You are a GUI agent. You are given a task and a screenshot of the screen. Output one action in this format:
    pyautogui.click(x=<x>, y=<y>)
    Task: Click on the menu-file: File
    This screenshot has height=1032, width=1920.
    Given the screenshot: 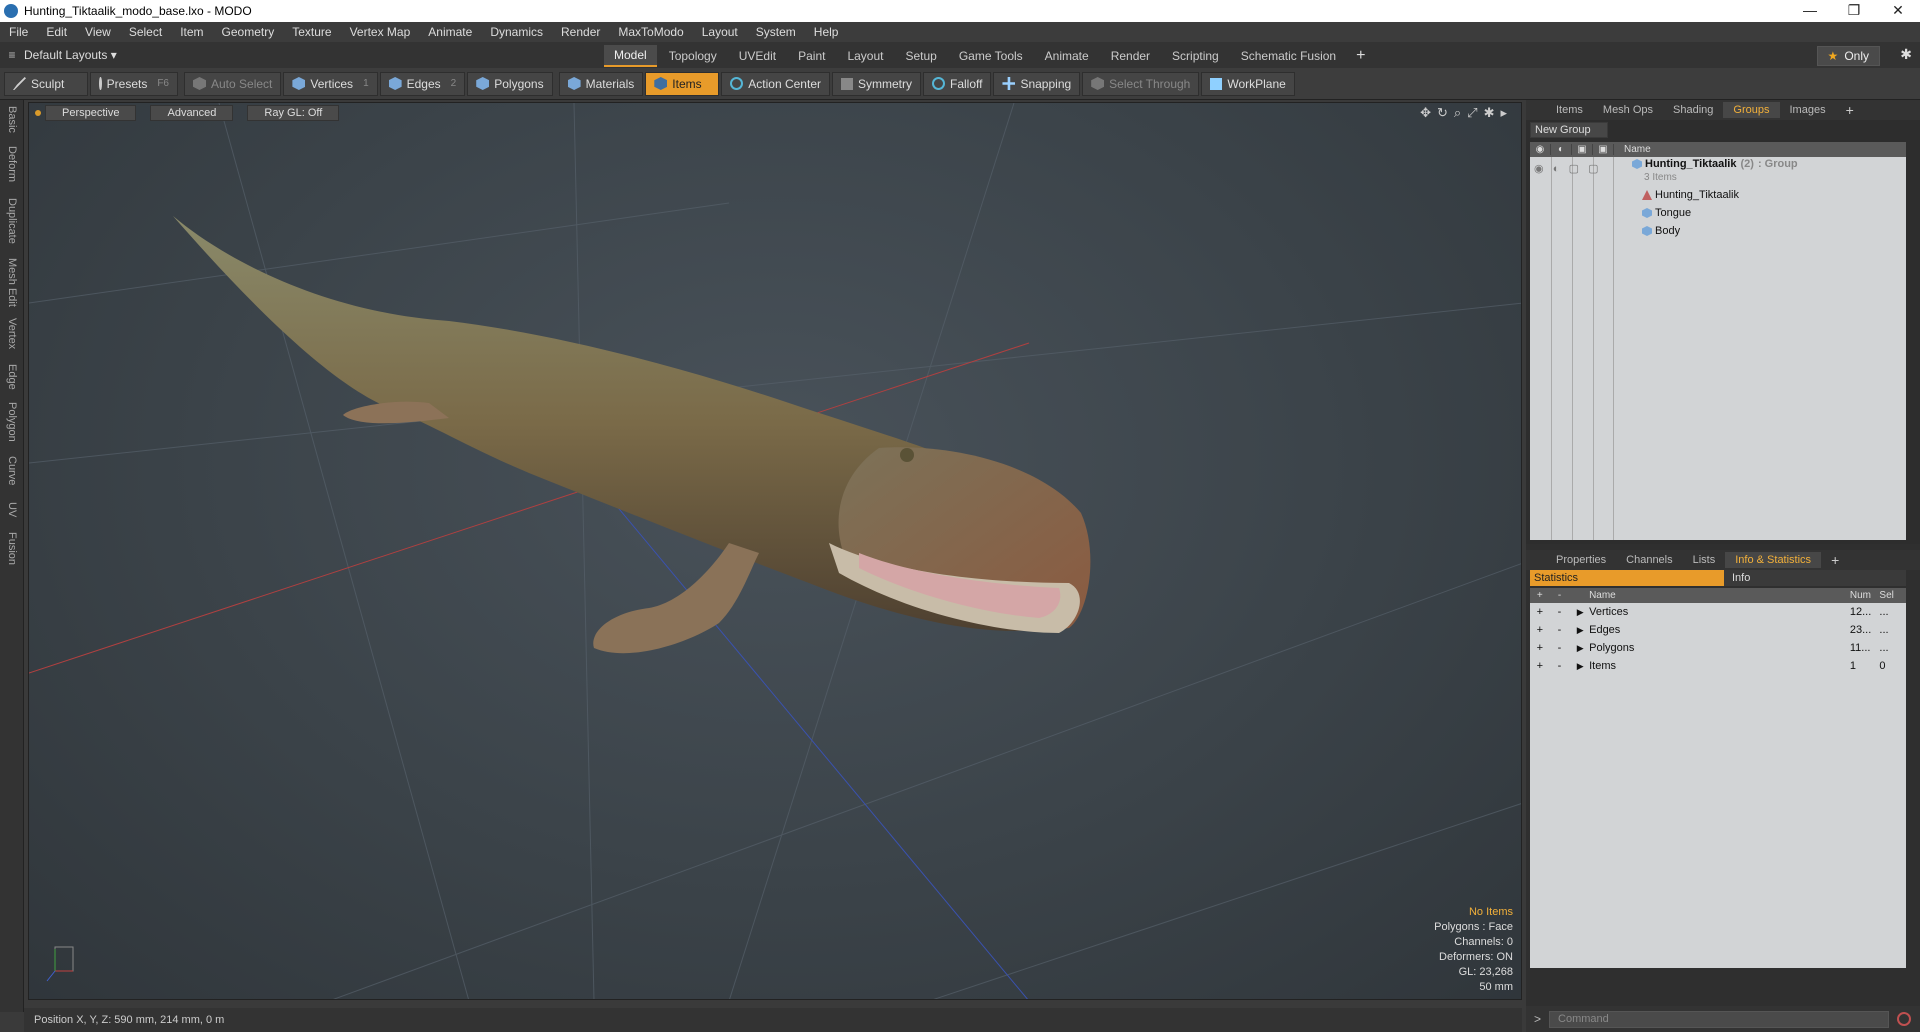 What is the action you would take?
    pyautogui.click(x=18, y=32)
    